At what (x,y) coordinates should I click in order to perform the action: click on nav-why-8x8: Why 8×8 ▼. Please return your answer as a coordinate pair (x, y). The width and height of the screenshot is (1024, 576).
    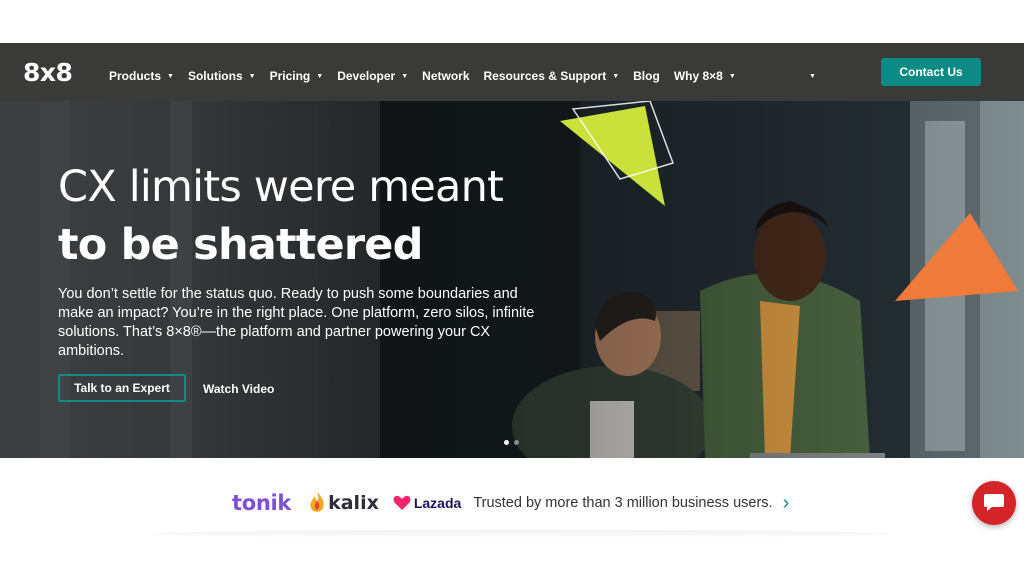
    Looking at the image, I should click on (705, 76).